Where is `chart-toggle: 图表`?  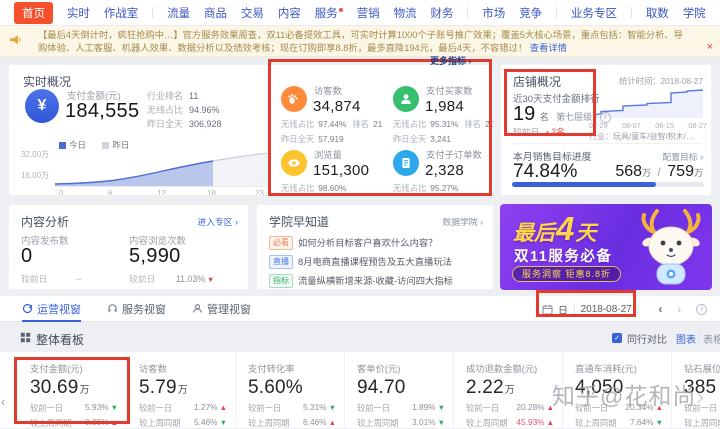 chart-toggle: 图表 is located at coordinates (686, 338).